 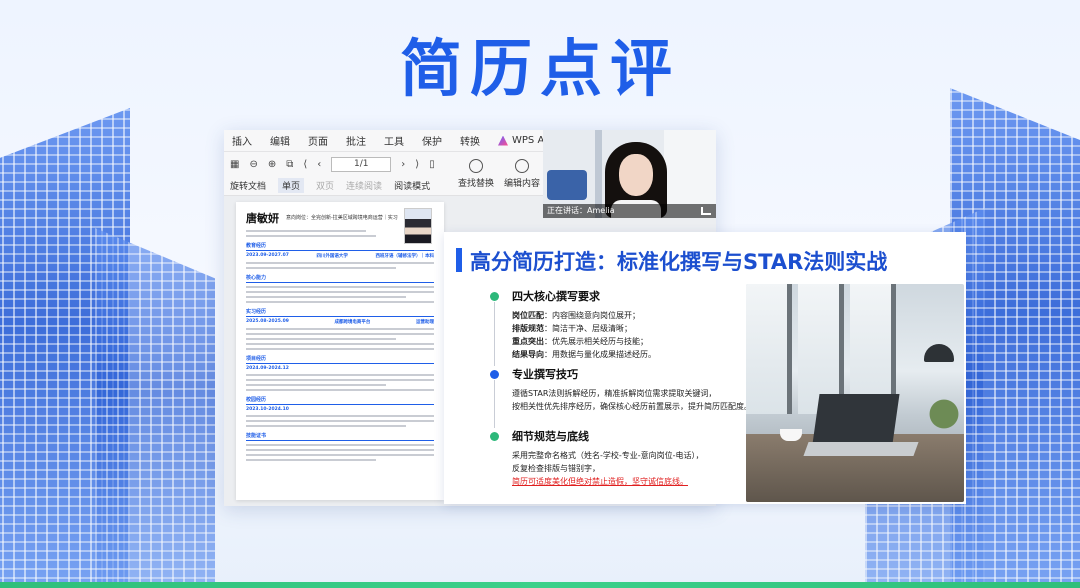 I want to click on resume-section-title: 技能证书, so click(x=340, y=436).